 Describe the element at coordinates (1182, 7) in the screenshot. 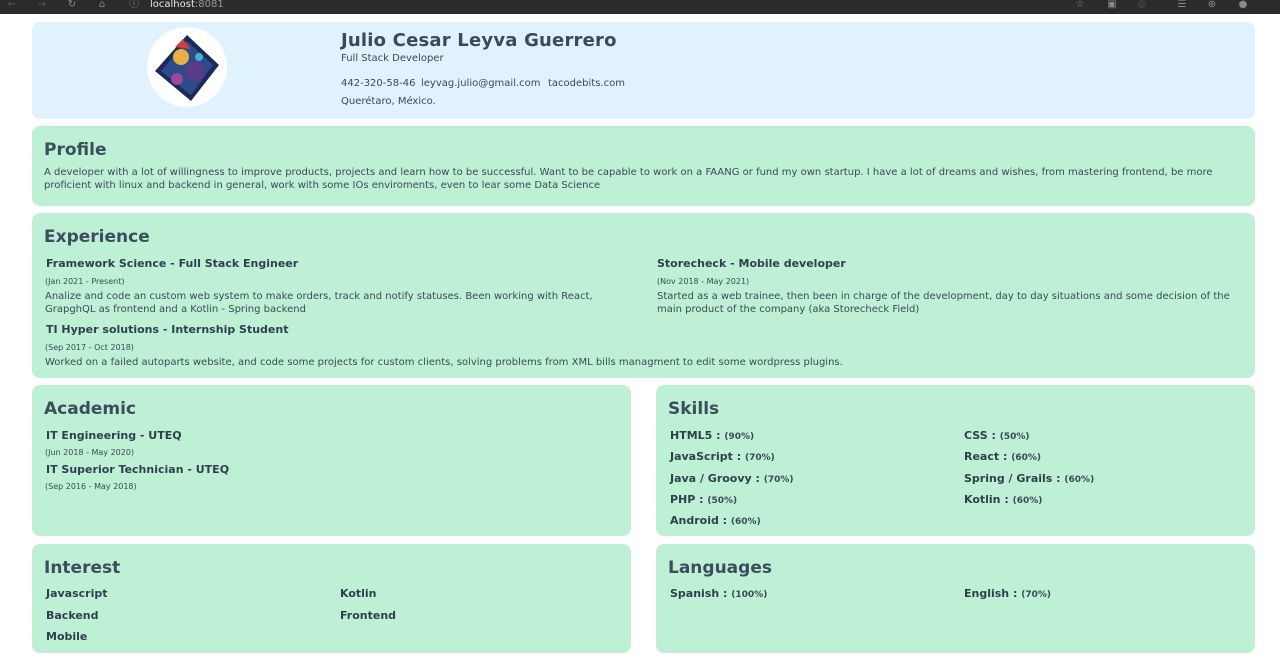

I see `favorites-icon: ☰` at that location.